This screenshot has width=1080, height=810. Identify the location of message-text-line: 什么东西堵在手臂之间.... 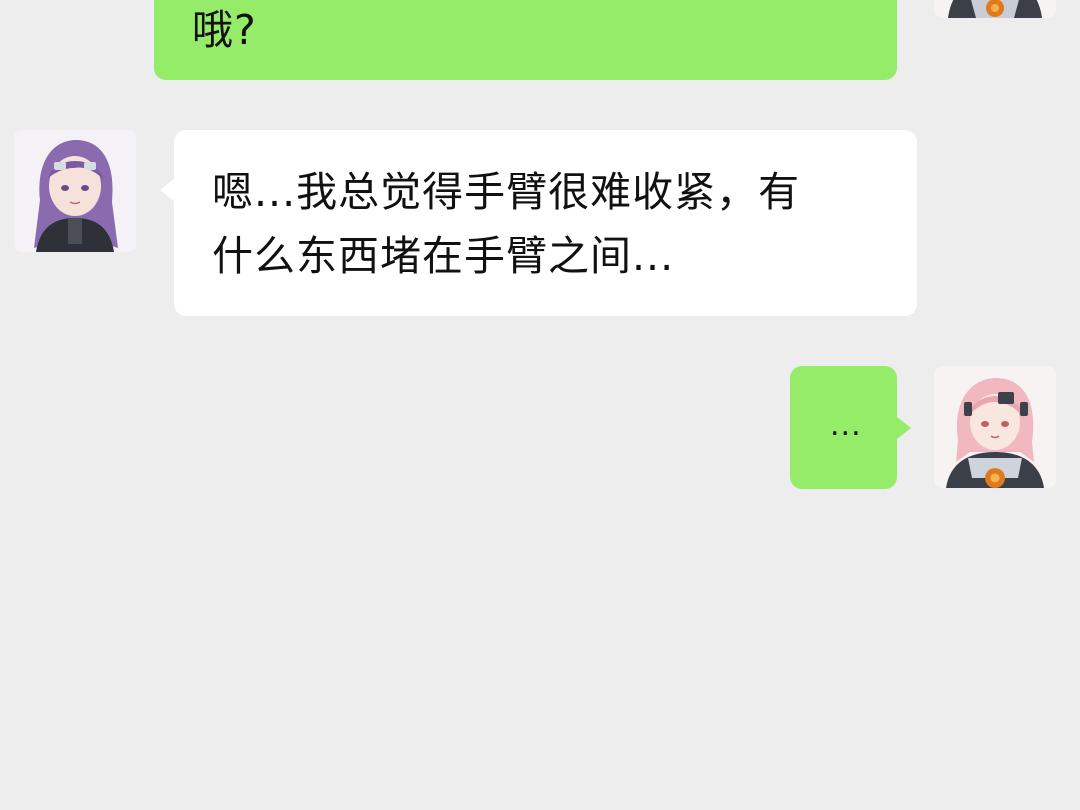
(443, 256).